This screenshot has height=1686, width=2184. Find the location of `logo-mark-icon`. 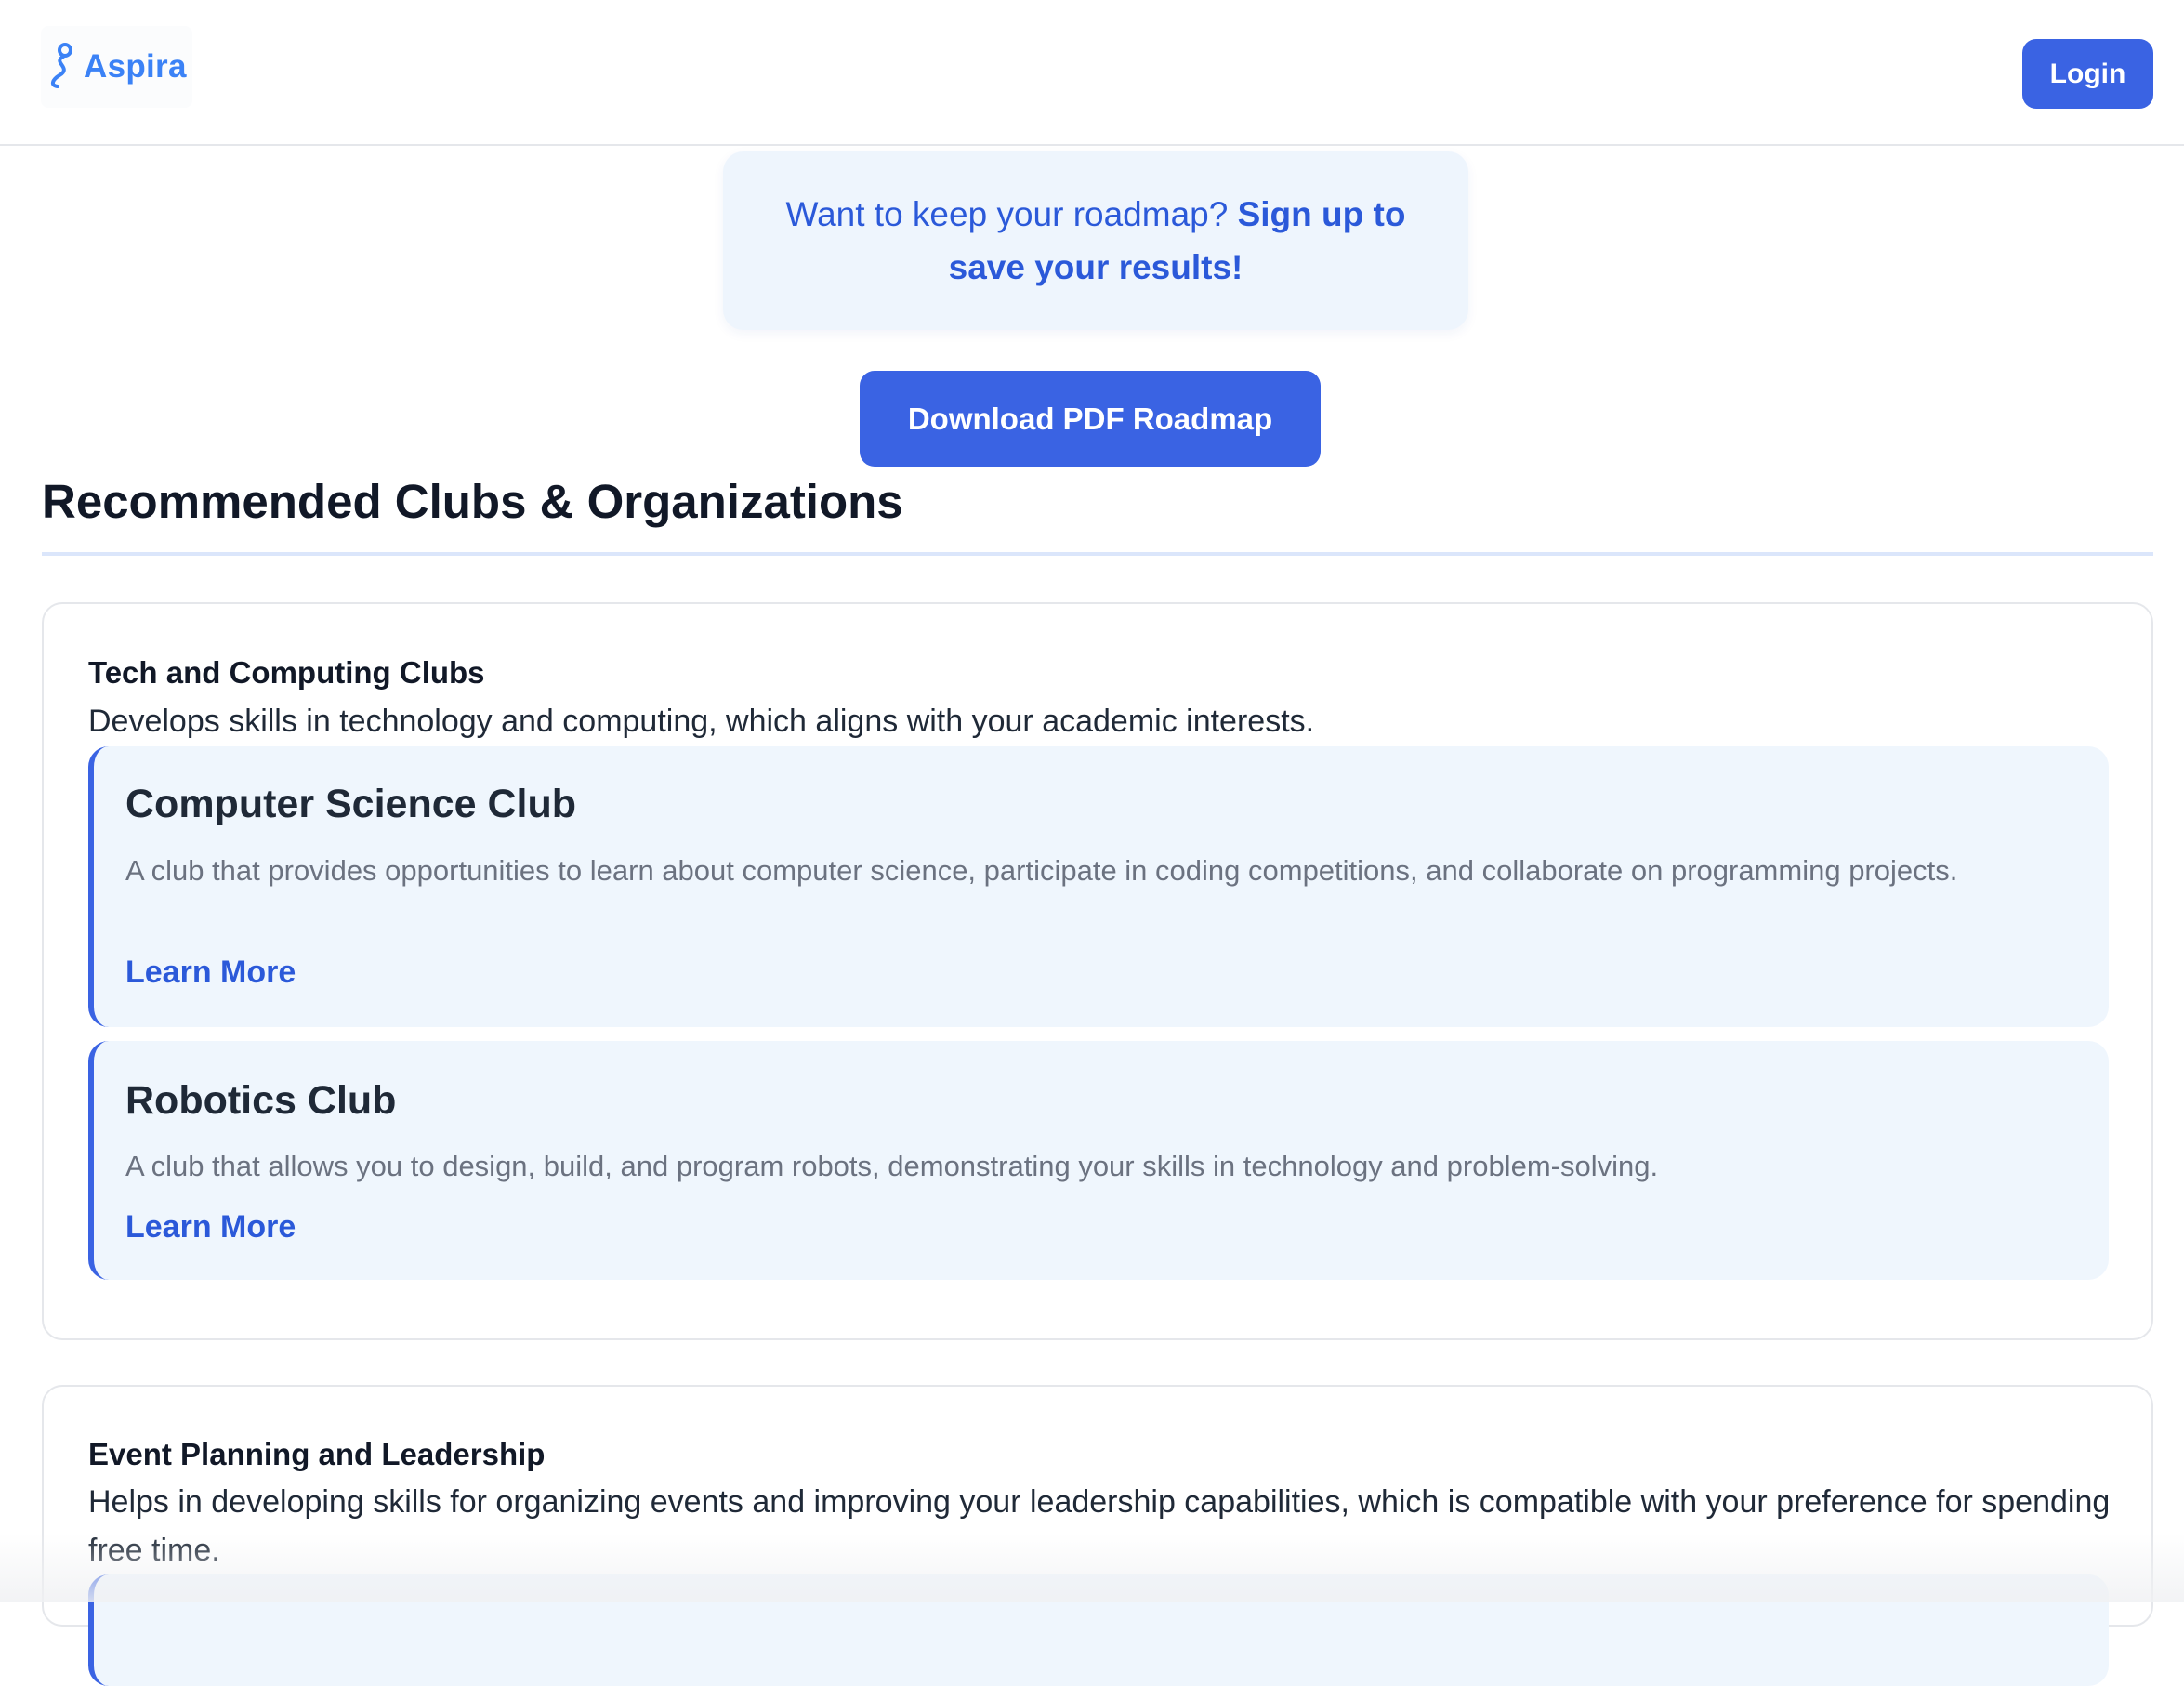

logo-mark-icon is located at coordinates (61, 65).